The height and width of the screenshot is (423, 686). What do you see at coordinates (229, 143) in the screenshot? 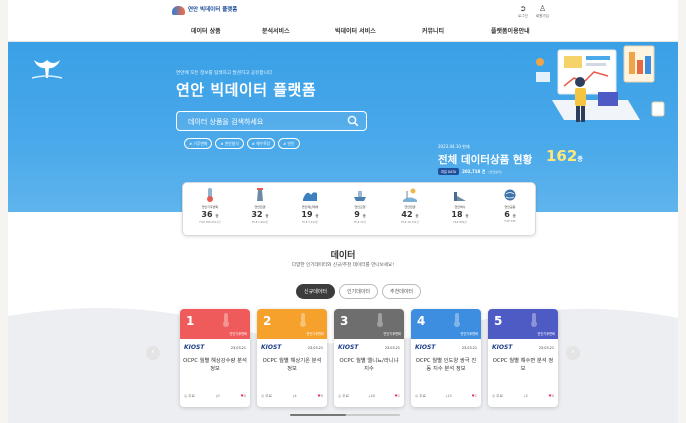
I see `chip-erosion: # 연안침식` at bounding box center [229, 143].